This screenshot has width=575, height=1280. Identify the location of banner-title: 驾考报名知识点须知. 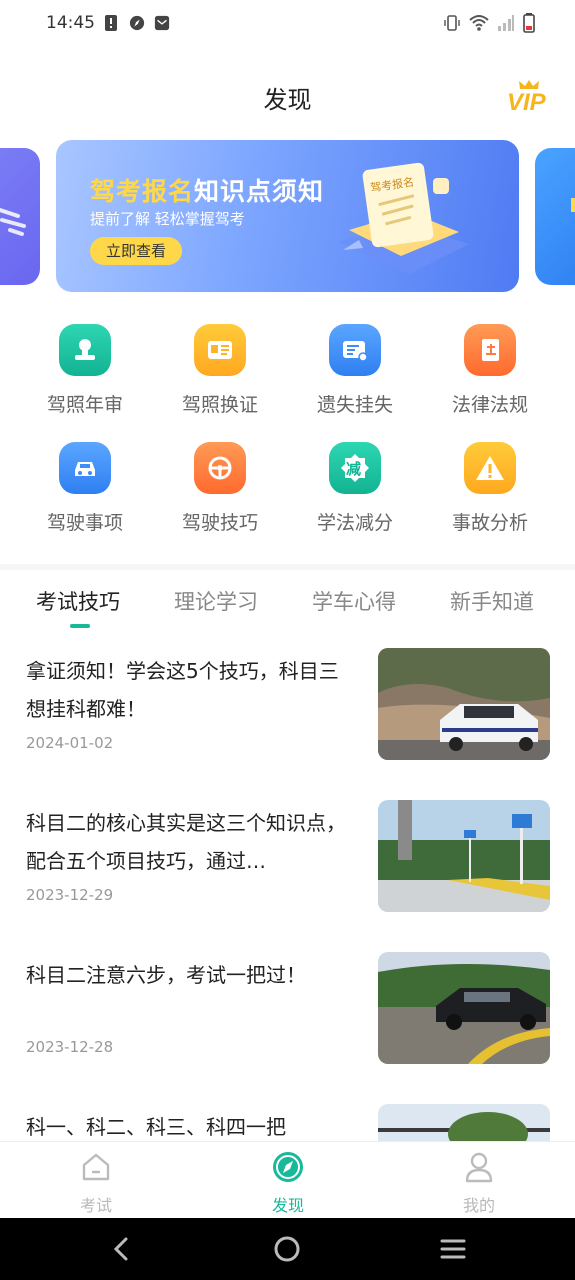
(207, 190).